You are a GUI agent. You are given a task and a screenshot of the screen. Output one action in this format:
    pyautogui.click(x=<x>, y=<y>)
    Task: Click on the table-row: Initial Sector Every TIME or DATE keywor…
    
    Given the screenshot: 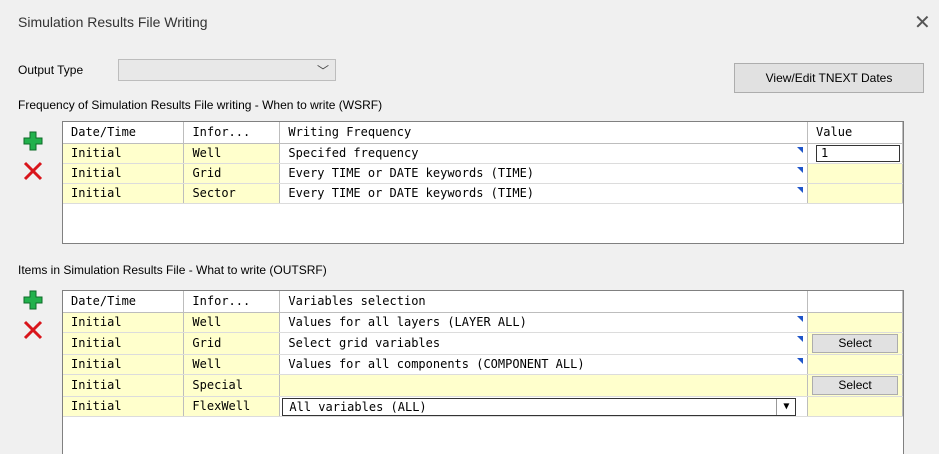 What is the action you would take?
    pyautogui.click(x=483, y=193)
    